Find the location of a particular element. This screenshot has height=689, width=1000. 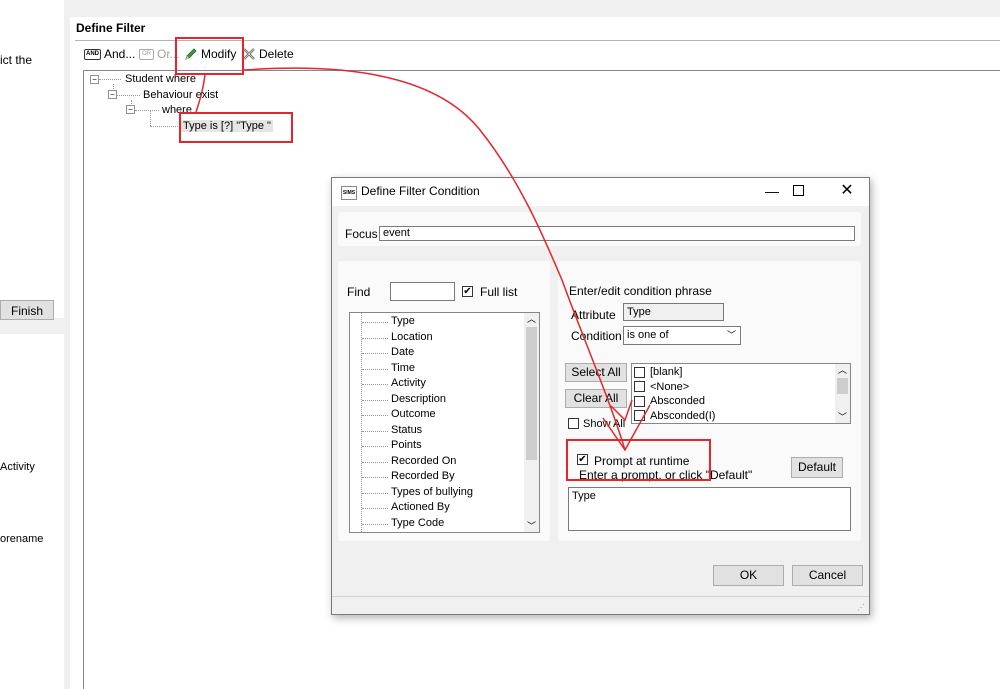

annotation-line is located at coordinates (200, 93).